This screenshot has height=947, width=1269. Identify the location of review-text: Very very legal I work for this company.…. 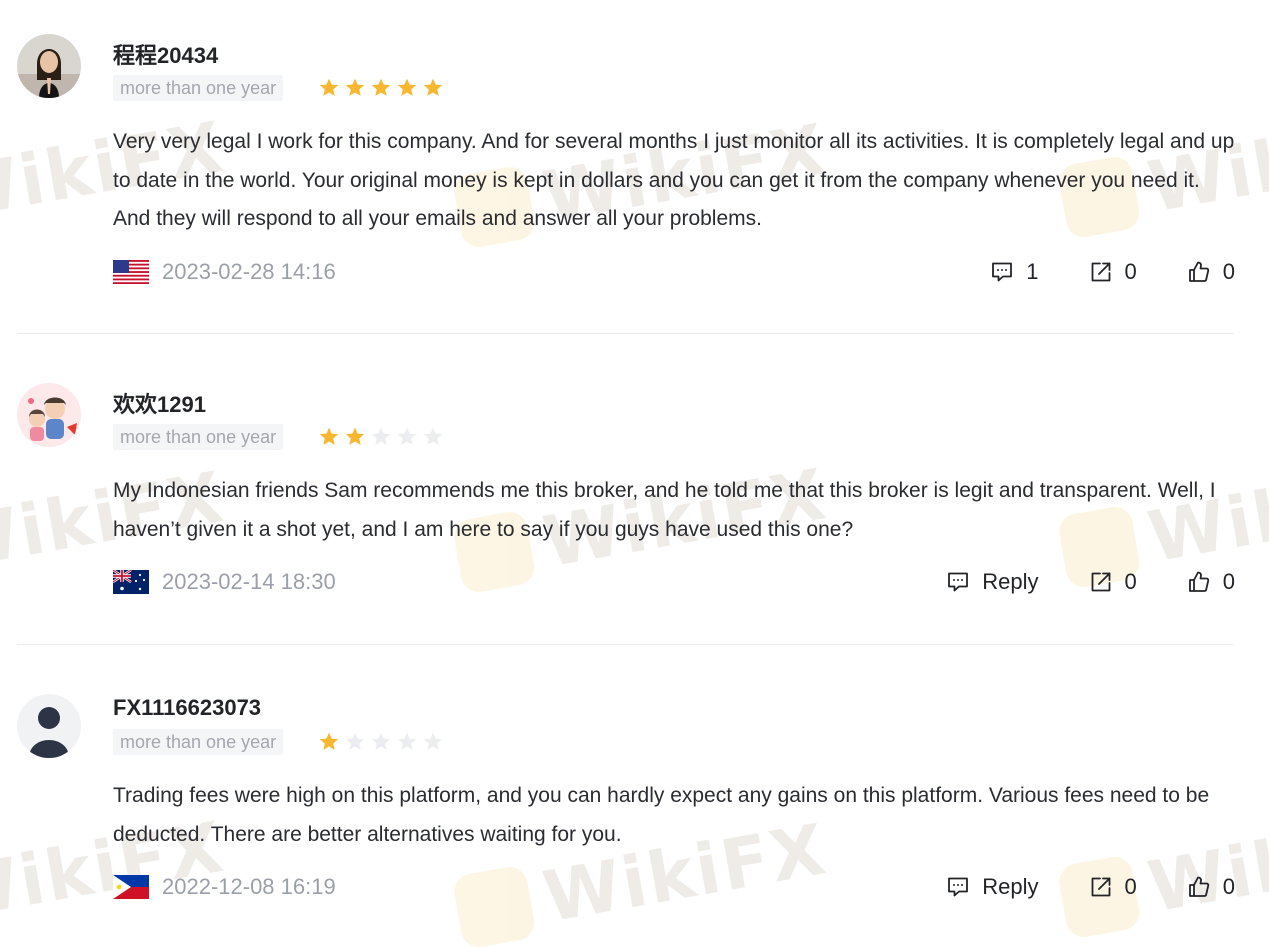
(674, 180).